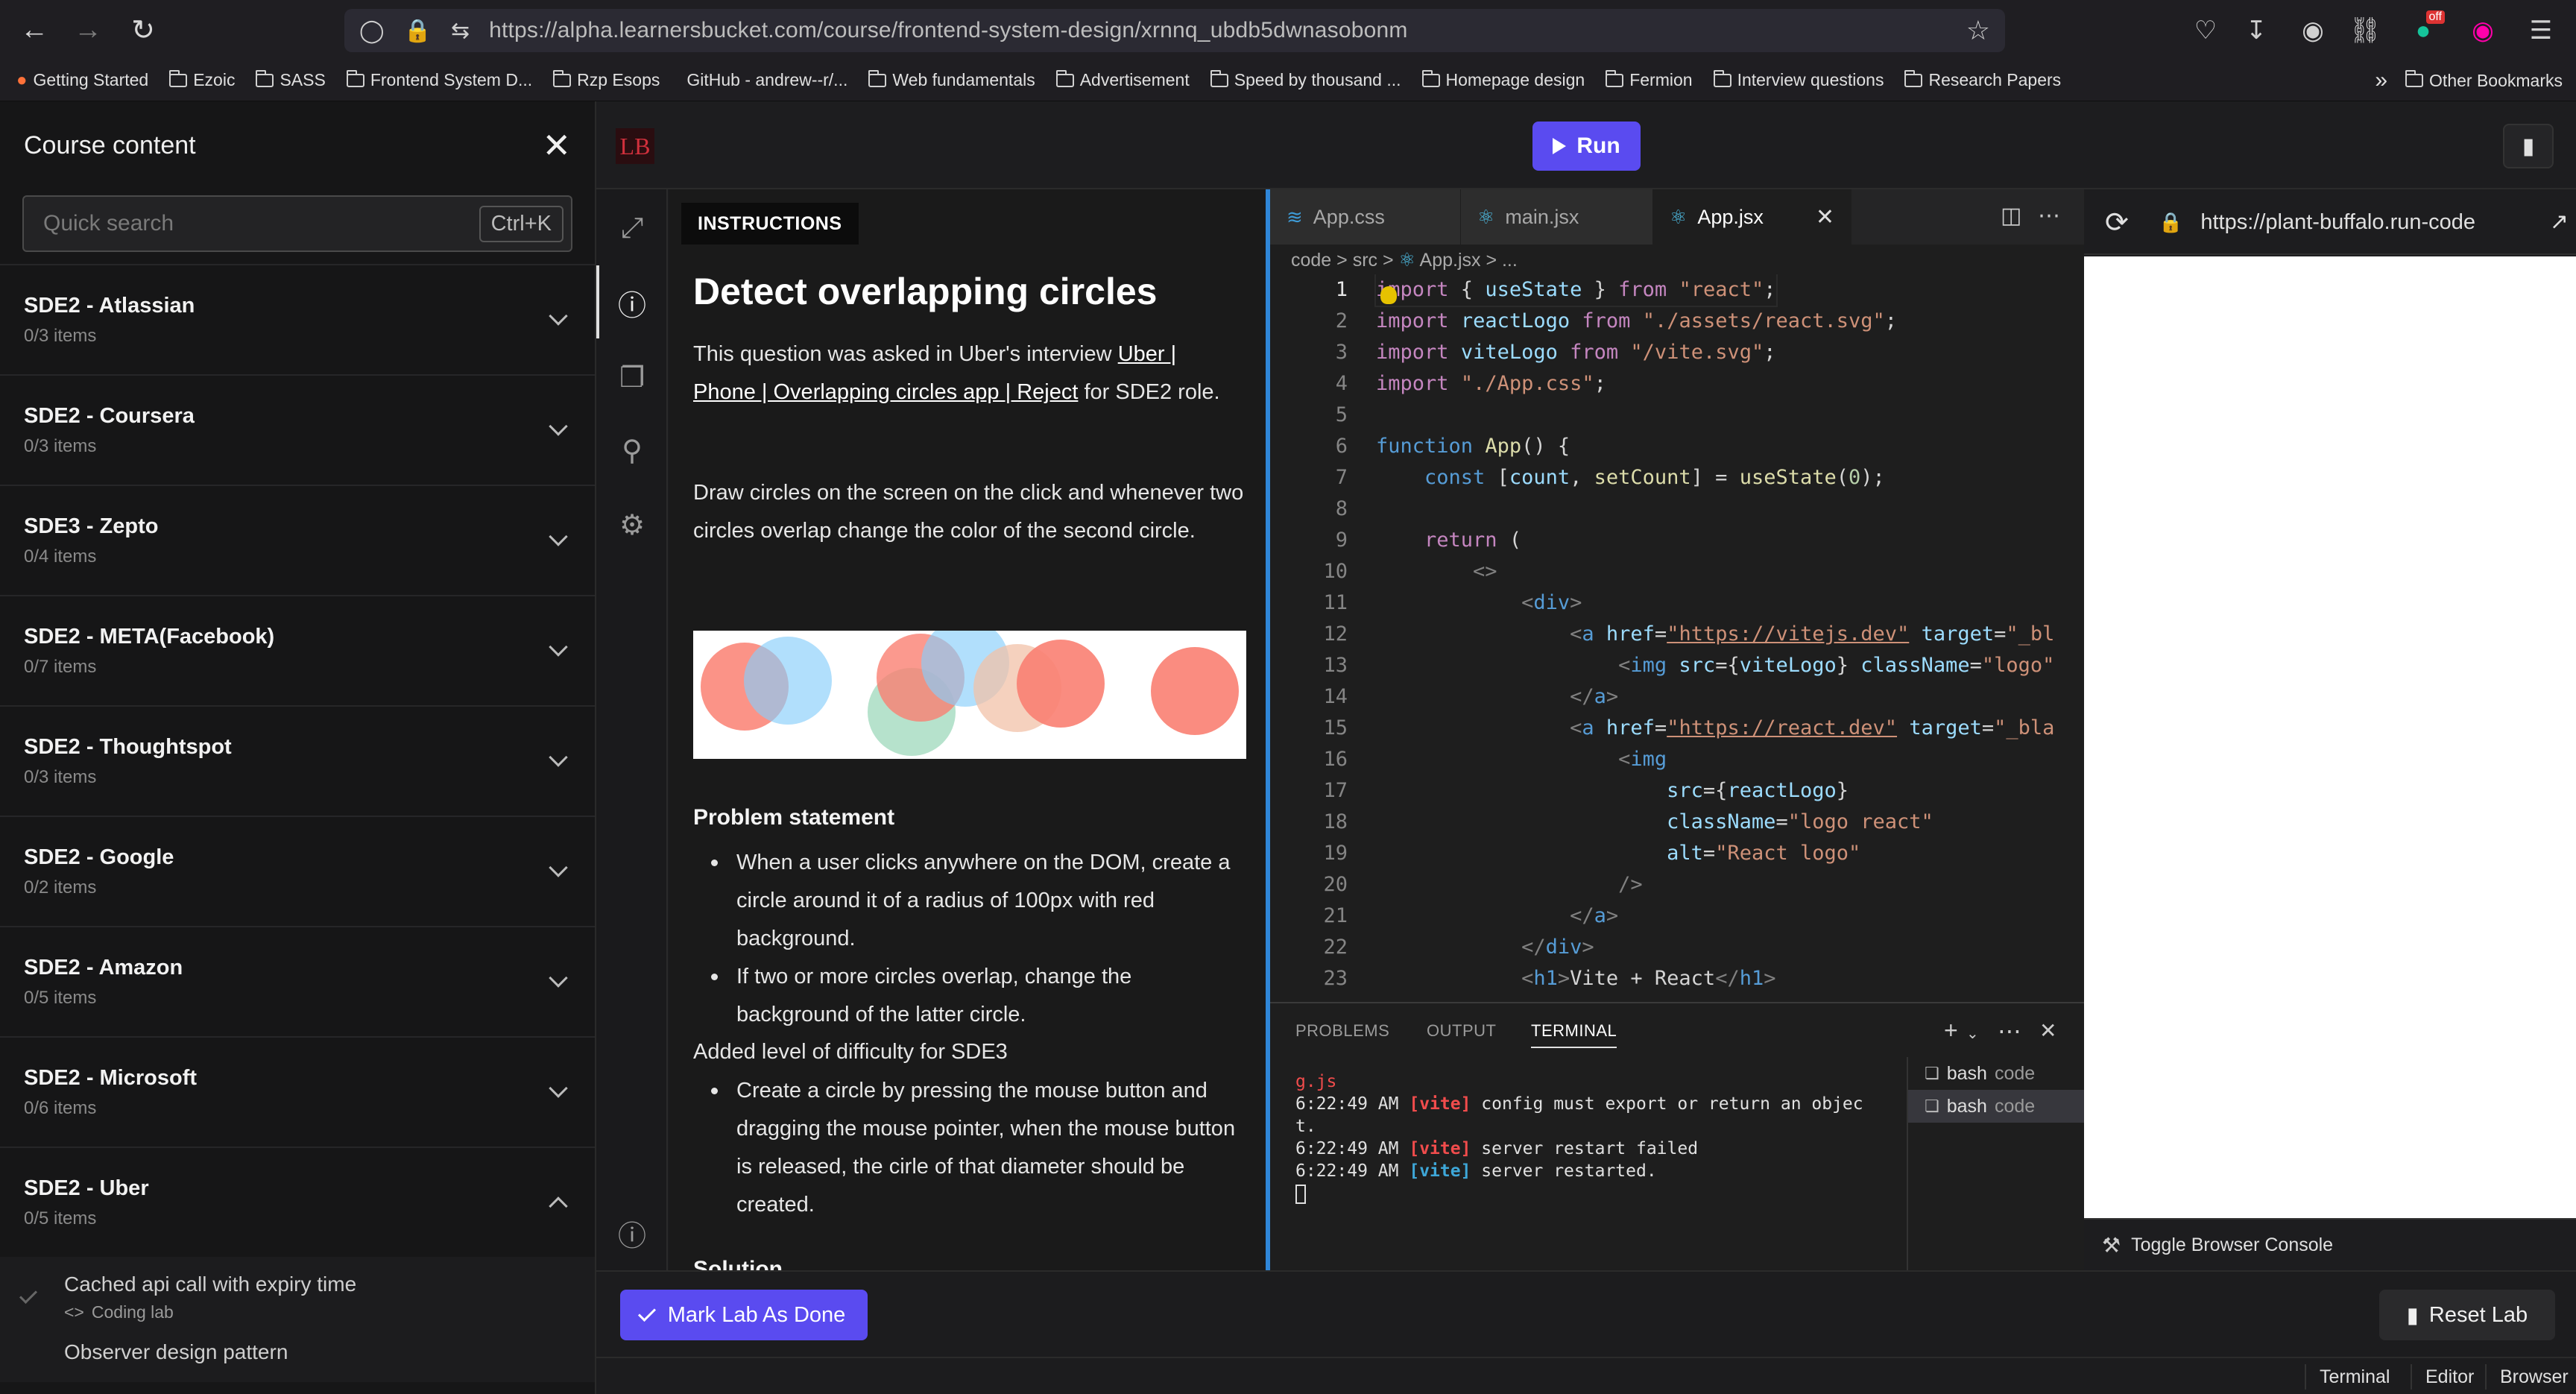  Describe the element at coordinates (298, 430) in the screenshot. I see `section-coursera: SDE2 - Coursera 0/3 items` at that location.